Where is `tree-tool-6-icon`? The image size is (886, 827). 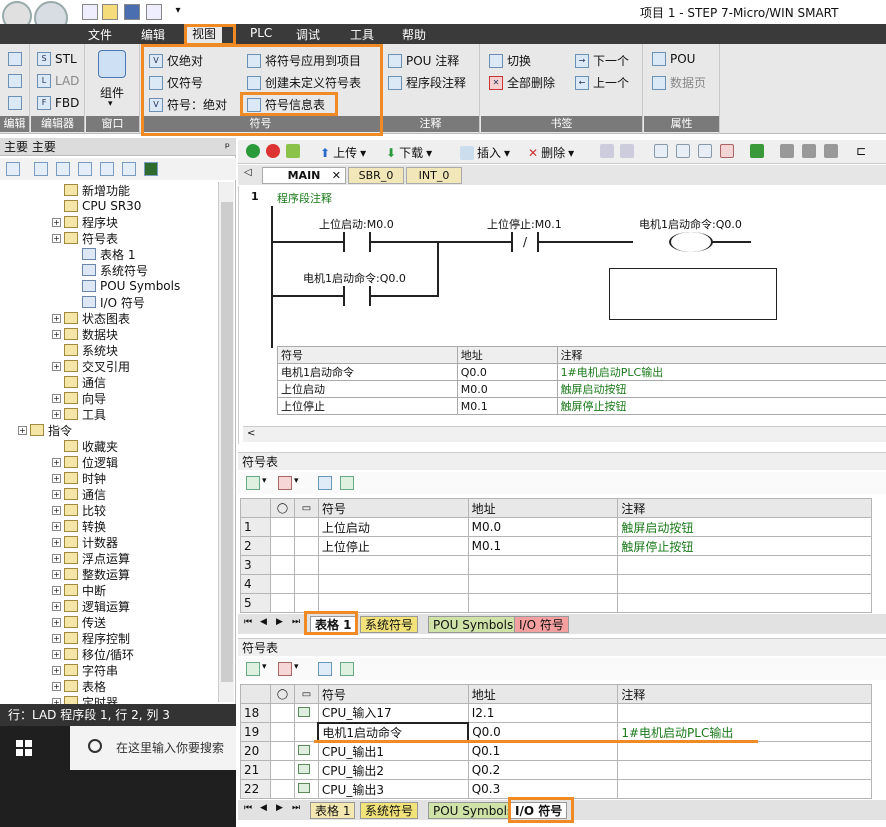
tree-tool-6-icon is located at coordinates (129, 169).